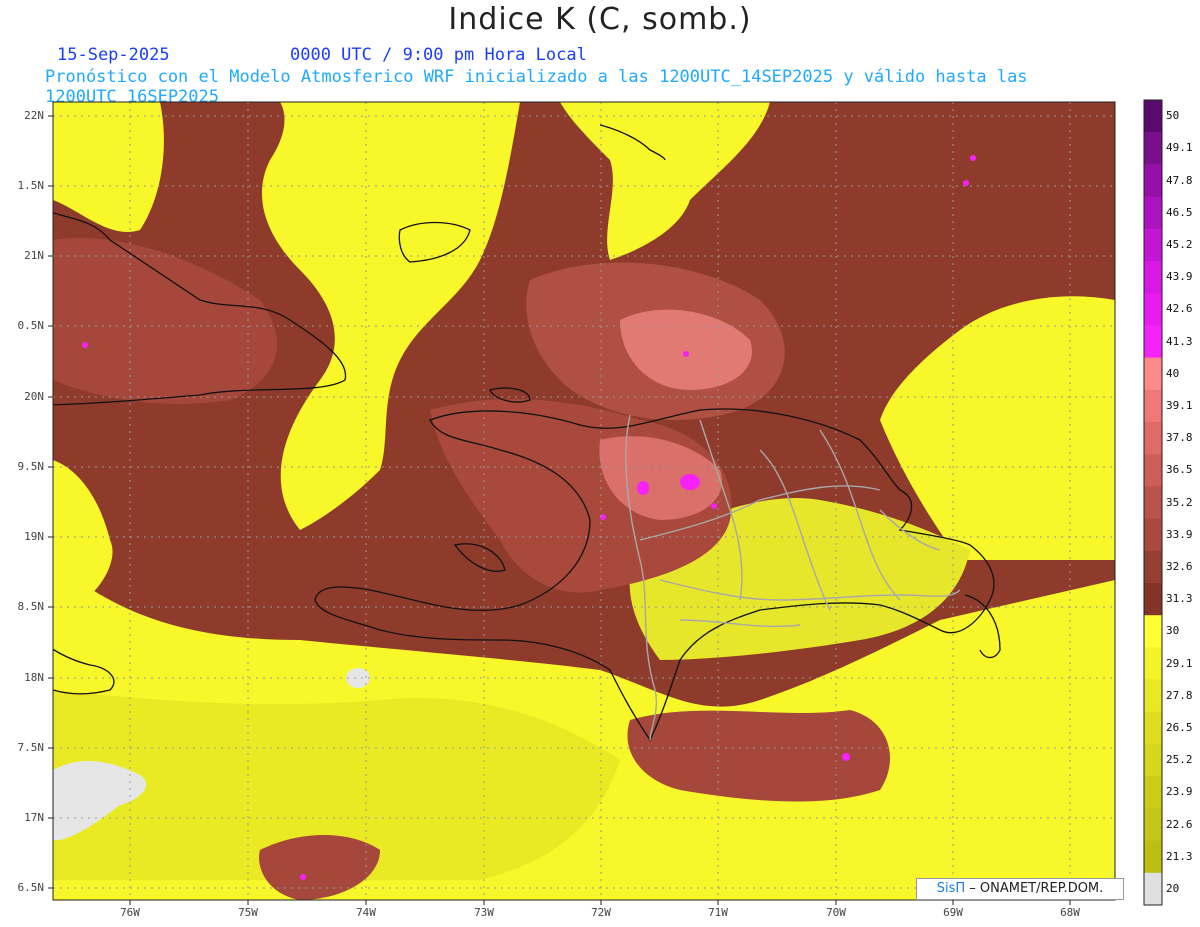 The height and width of the screenshot is (927, 1200). What do you see at coordinates (34, 115) in the screenshot?
I see `lat-label: 22N` at bounding box center [34, 115].